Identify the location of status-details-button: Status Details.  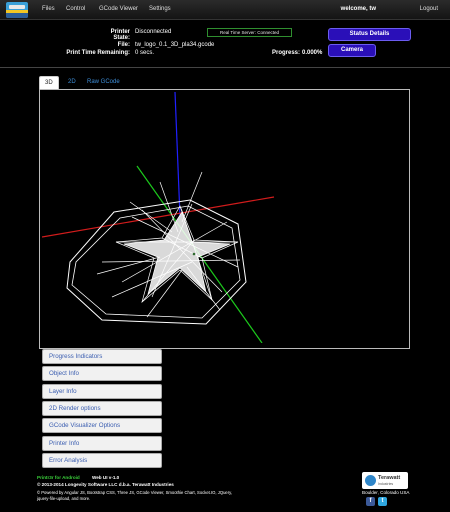
(369, 34).